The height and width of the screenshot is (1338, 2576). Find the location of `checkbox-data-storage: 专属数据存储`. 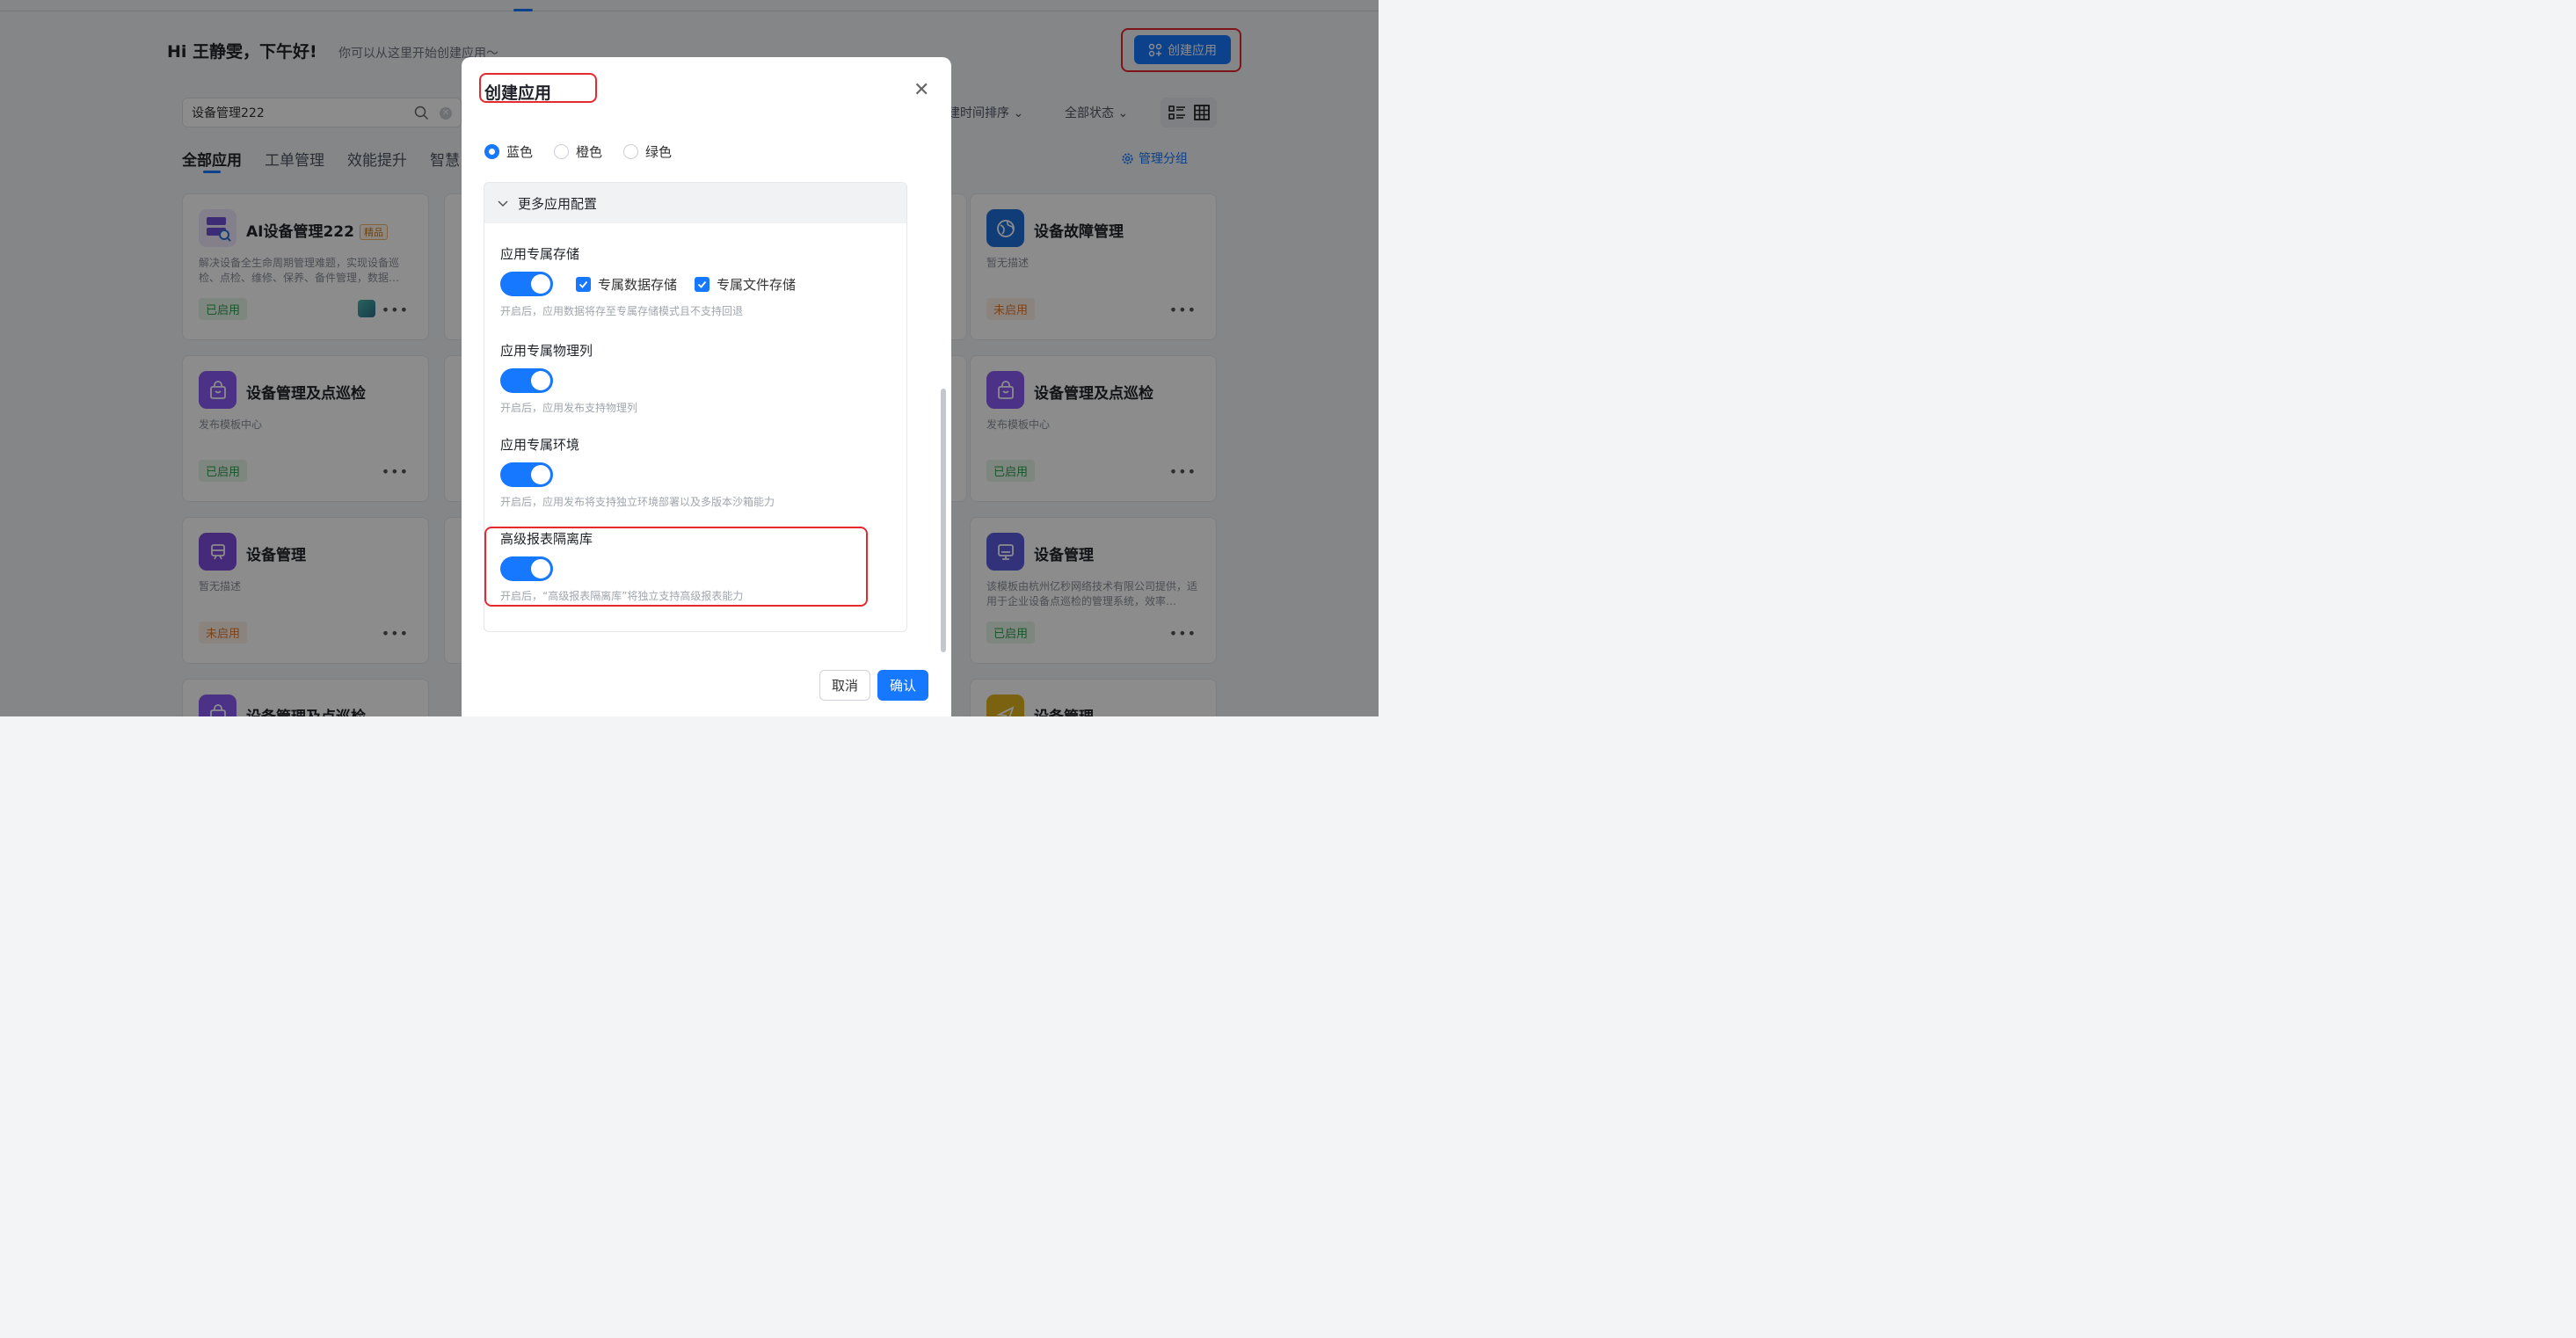

checkbox-data-storage: 专属数据存储 is located at coordinates (626, 285).